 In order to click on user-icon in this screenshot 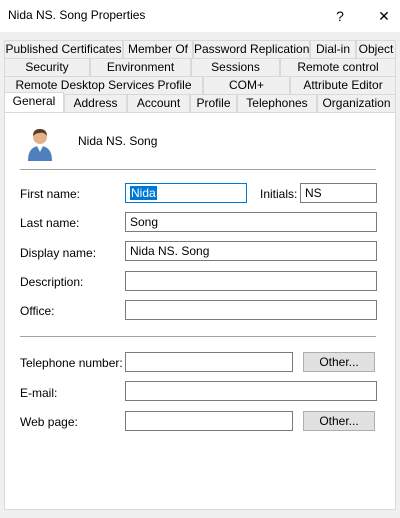, I will do `click(40, 145)`.